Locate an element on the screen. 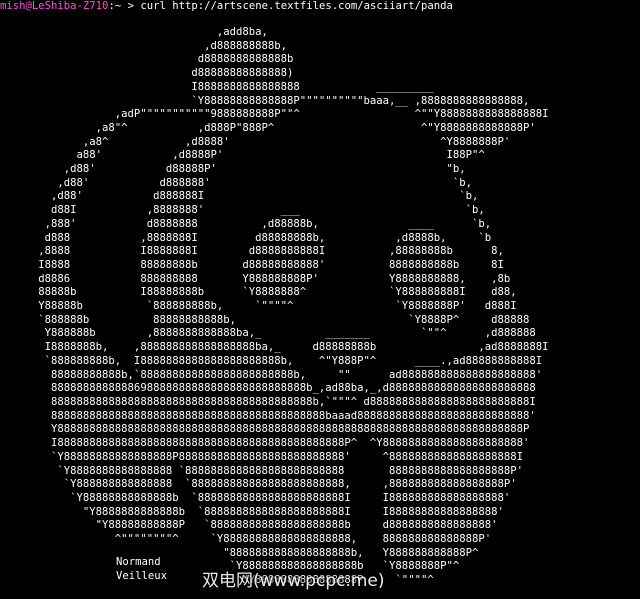 The image size is (640, 599). prompt-user-host: mish@LeShiba-Z710 is located at coordinates (54, 6).